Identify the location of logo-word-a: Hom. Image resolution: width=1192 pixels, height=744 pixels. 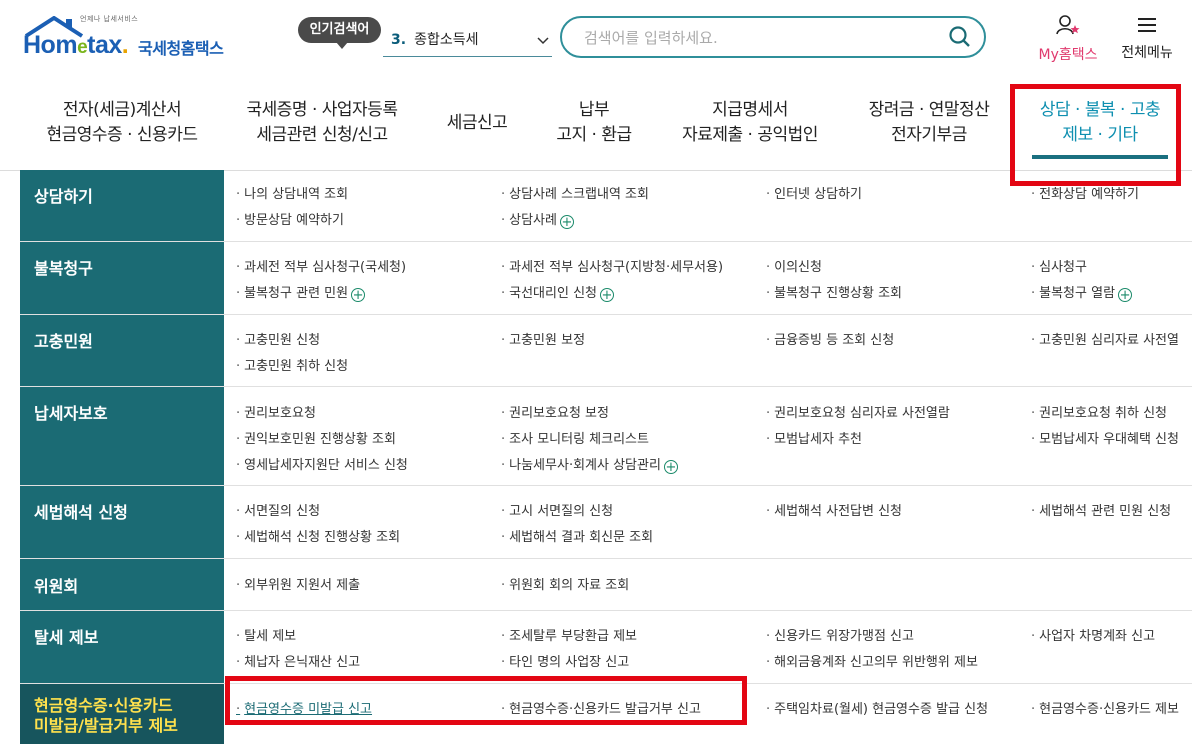
(50, 45).